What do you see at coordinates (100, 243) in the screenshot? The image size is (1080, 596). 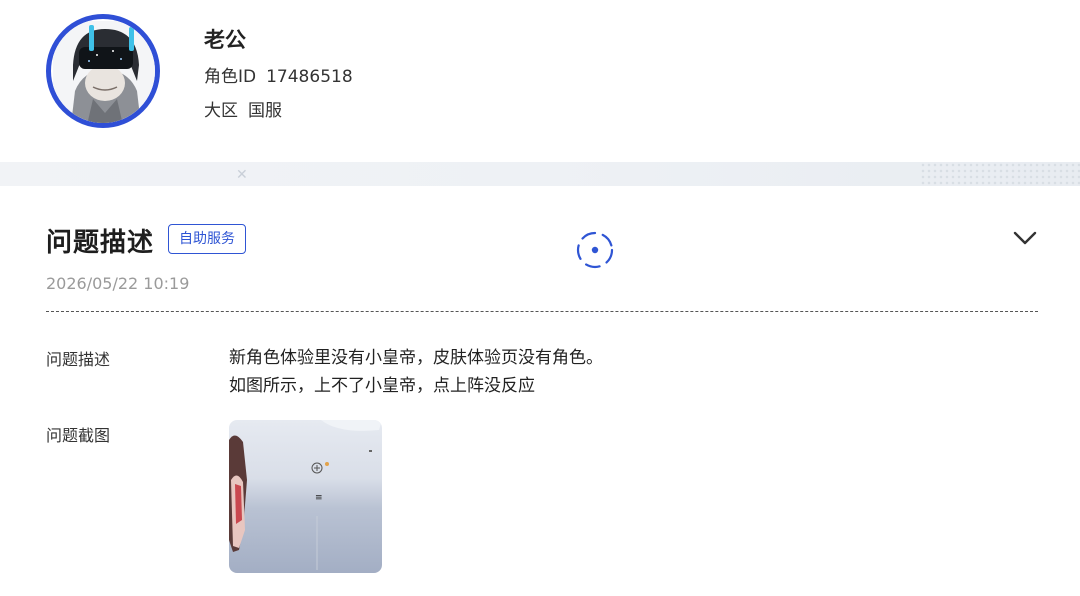 I see `section-title: 问题描述` at bounding box center [100, 243].